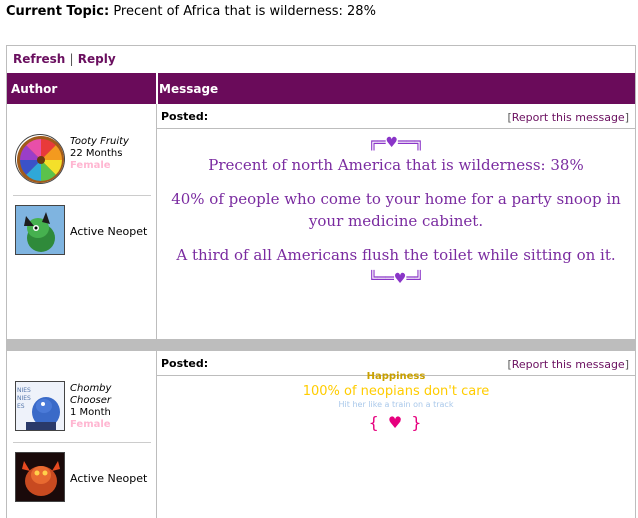 This screenshot has width=638, height=518. I want to click on post-1-neopet: Active Neopet, so click(83, 233).